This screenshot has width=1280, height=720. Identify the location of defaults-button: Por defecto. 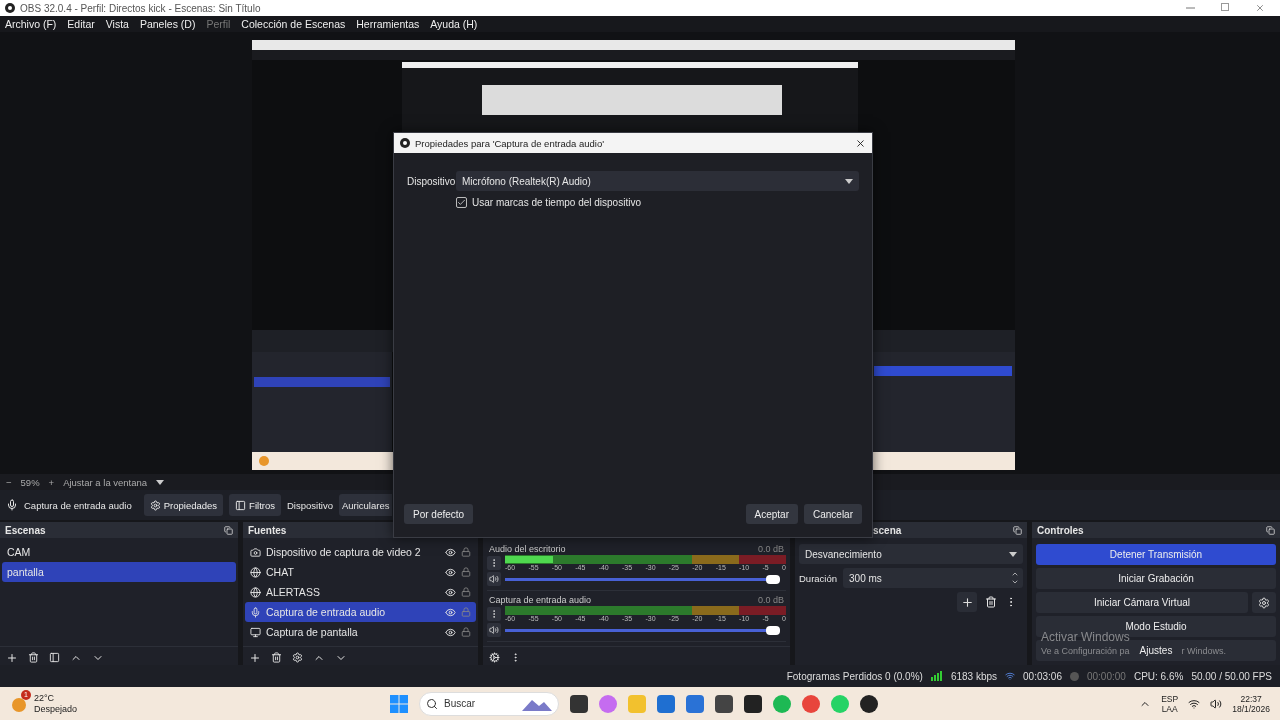
(439, 514).